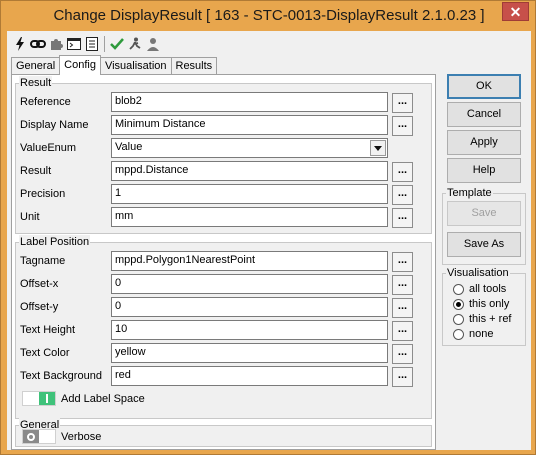 Image resolution: width=536 pixels, height=455 pixels. I want to click on verbose-label: Verbose, so click(81, 436).